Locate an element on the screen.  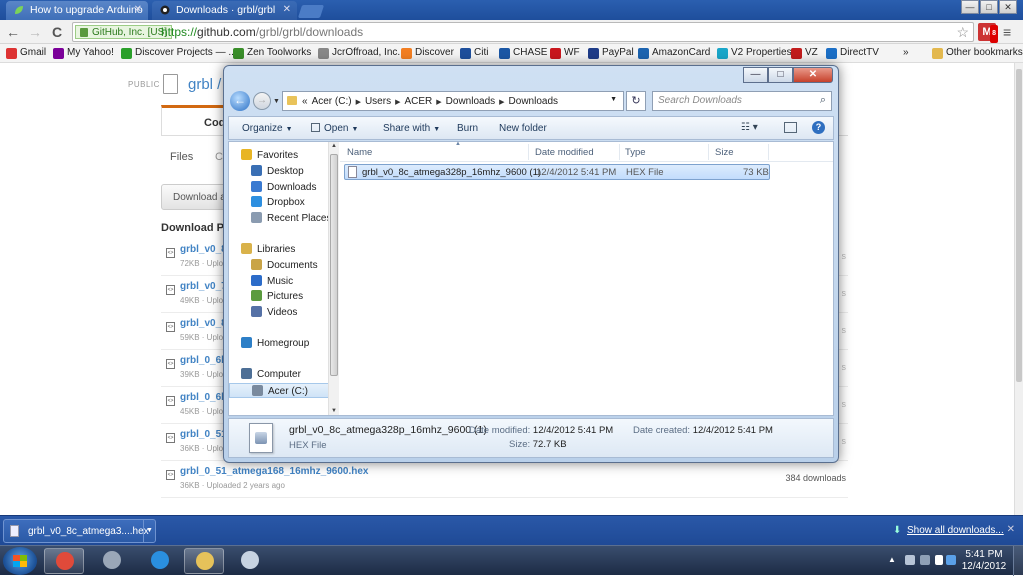
organize-button: Organize ▼ is located at coordinates (267, 128).